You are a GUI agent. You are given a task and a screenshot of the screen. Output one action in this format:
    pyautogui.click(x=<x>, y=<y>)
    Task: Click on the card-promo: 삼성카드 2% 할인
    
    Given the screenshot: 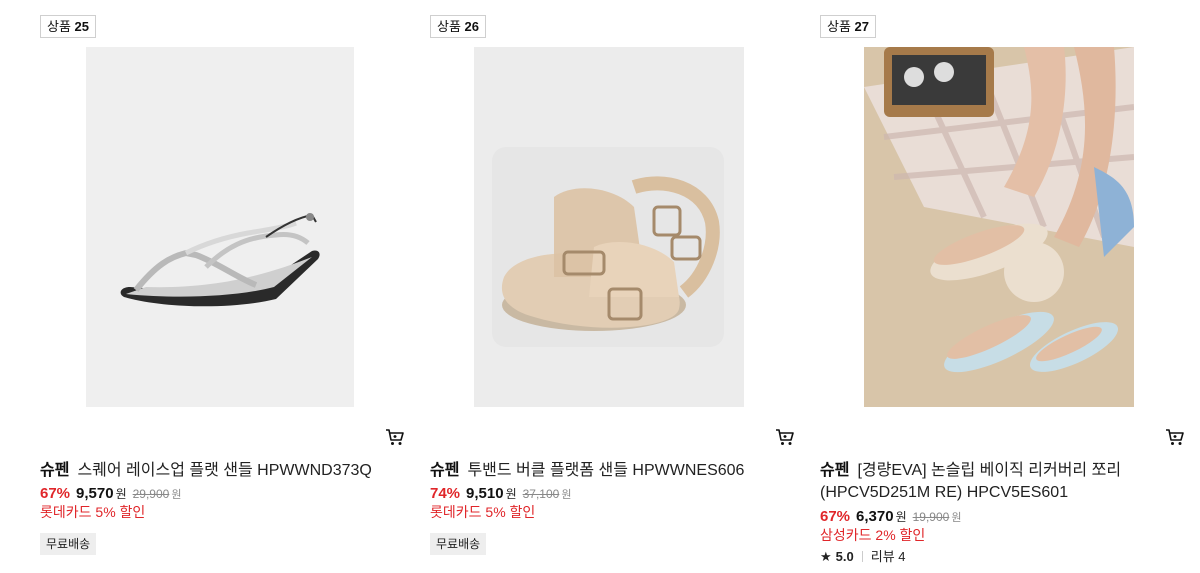 What is the action you would take?
    pyautogui.click(x=873, y=535)
    